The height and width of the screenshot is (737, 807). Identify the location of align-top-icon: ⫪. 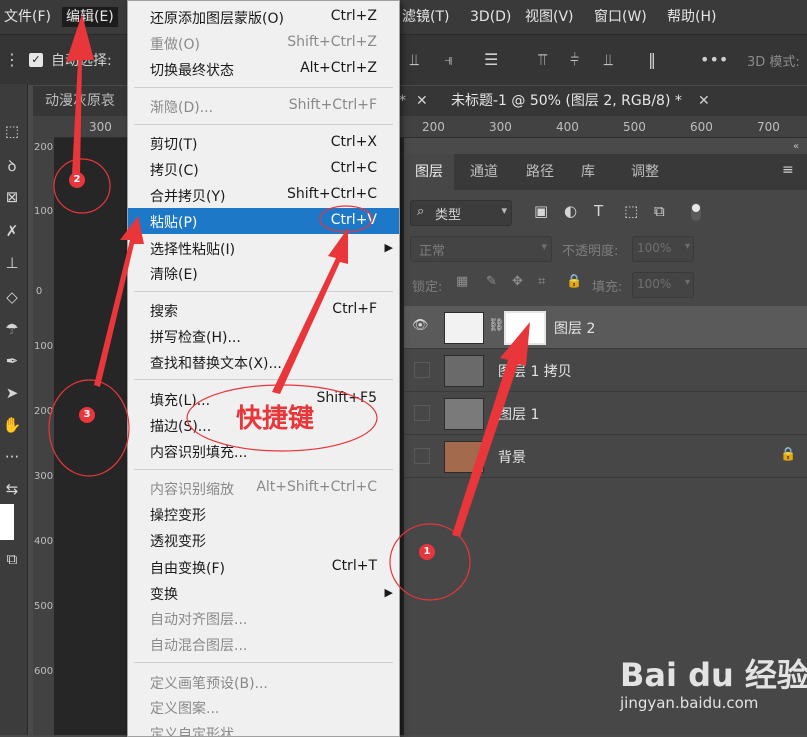
(542, 60).